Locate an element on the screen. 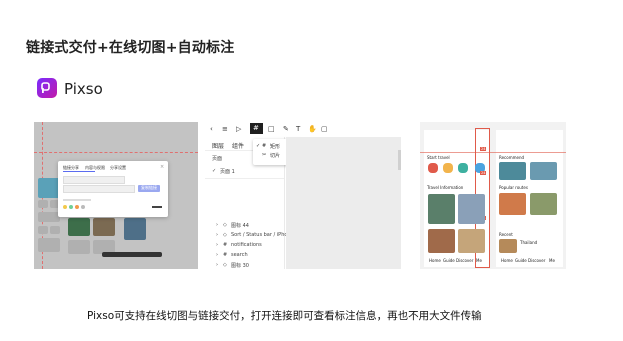 This screenshot has width=623, height=341. divider is located at coordinates (245, 178).